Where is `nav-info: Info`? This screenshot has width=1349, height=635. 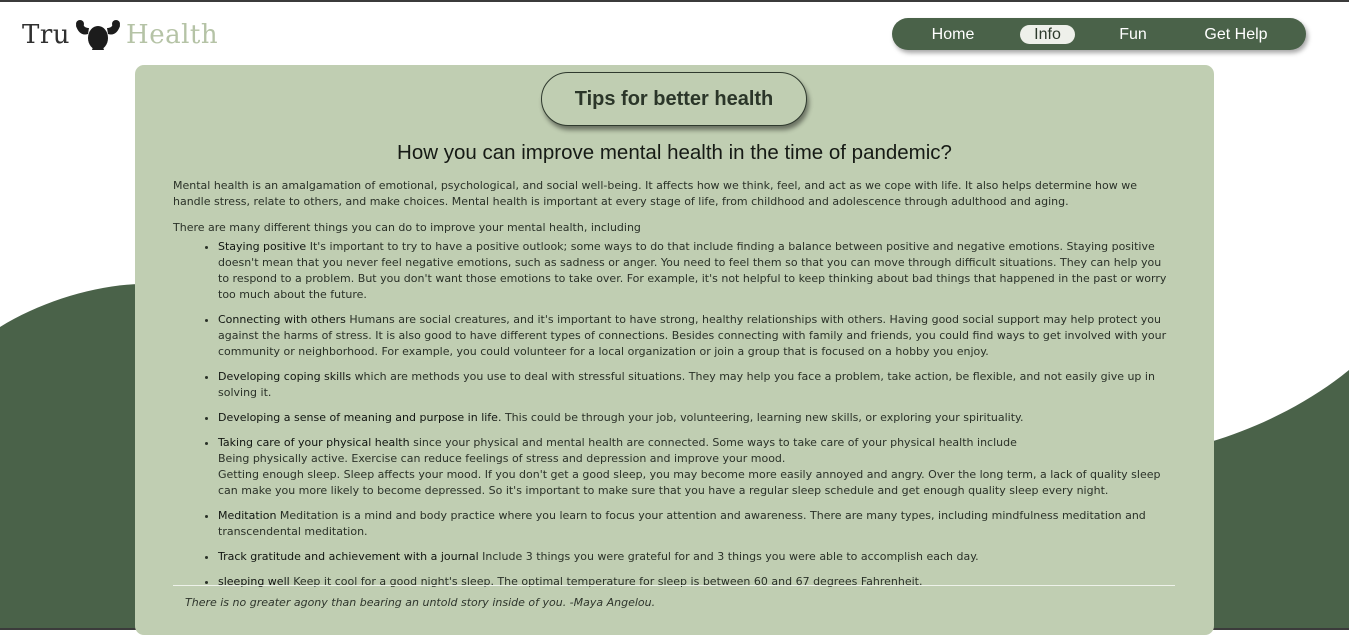 nav-info: Info is located at coordinates (1047, 34).